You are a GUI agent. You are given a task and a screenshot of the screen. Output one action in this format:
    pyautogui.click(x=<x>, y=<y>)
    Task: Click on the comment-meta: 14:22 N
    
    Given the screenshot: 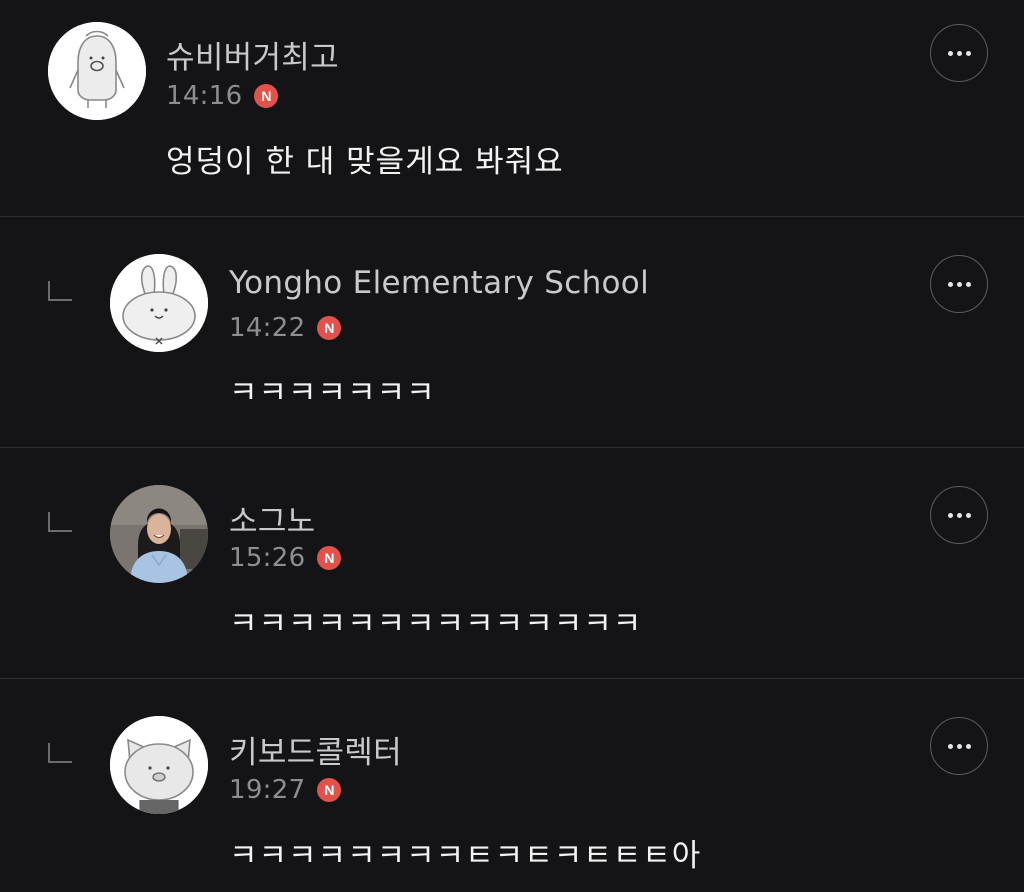 What is the action you would take?
    pyautogui.click(x=285, y=328)
    